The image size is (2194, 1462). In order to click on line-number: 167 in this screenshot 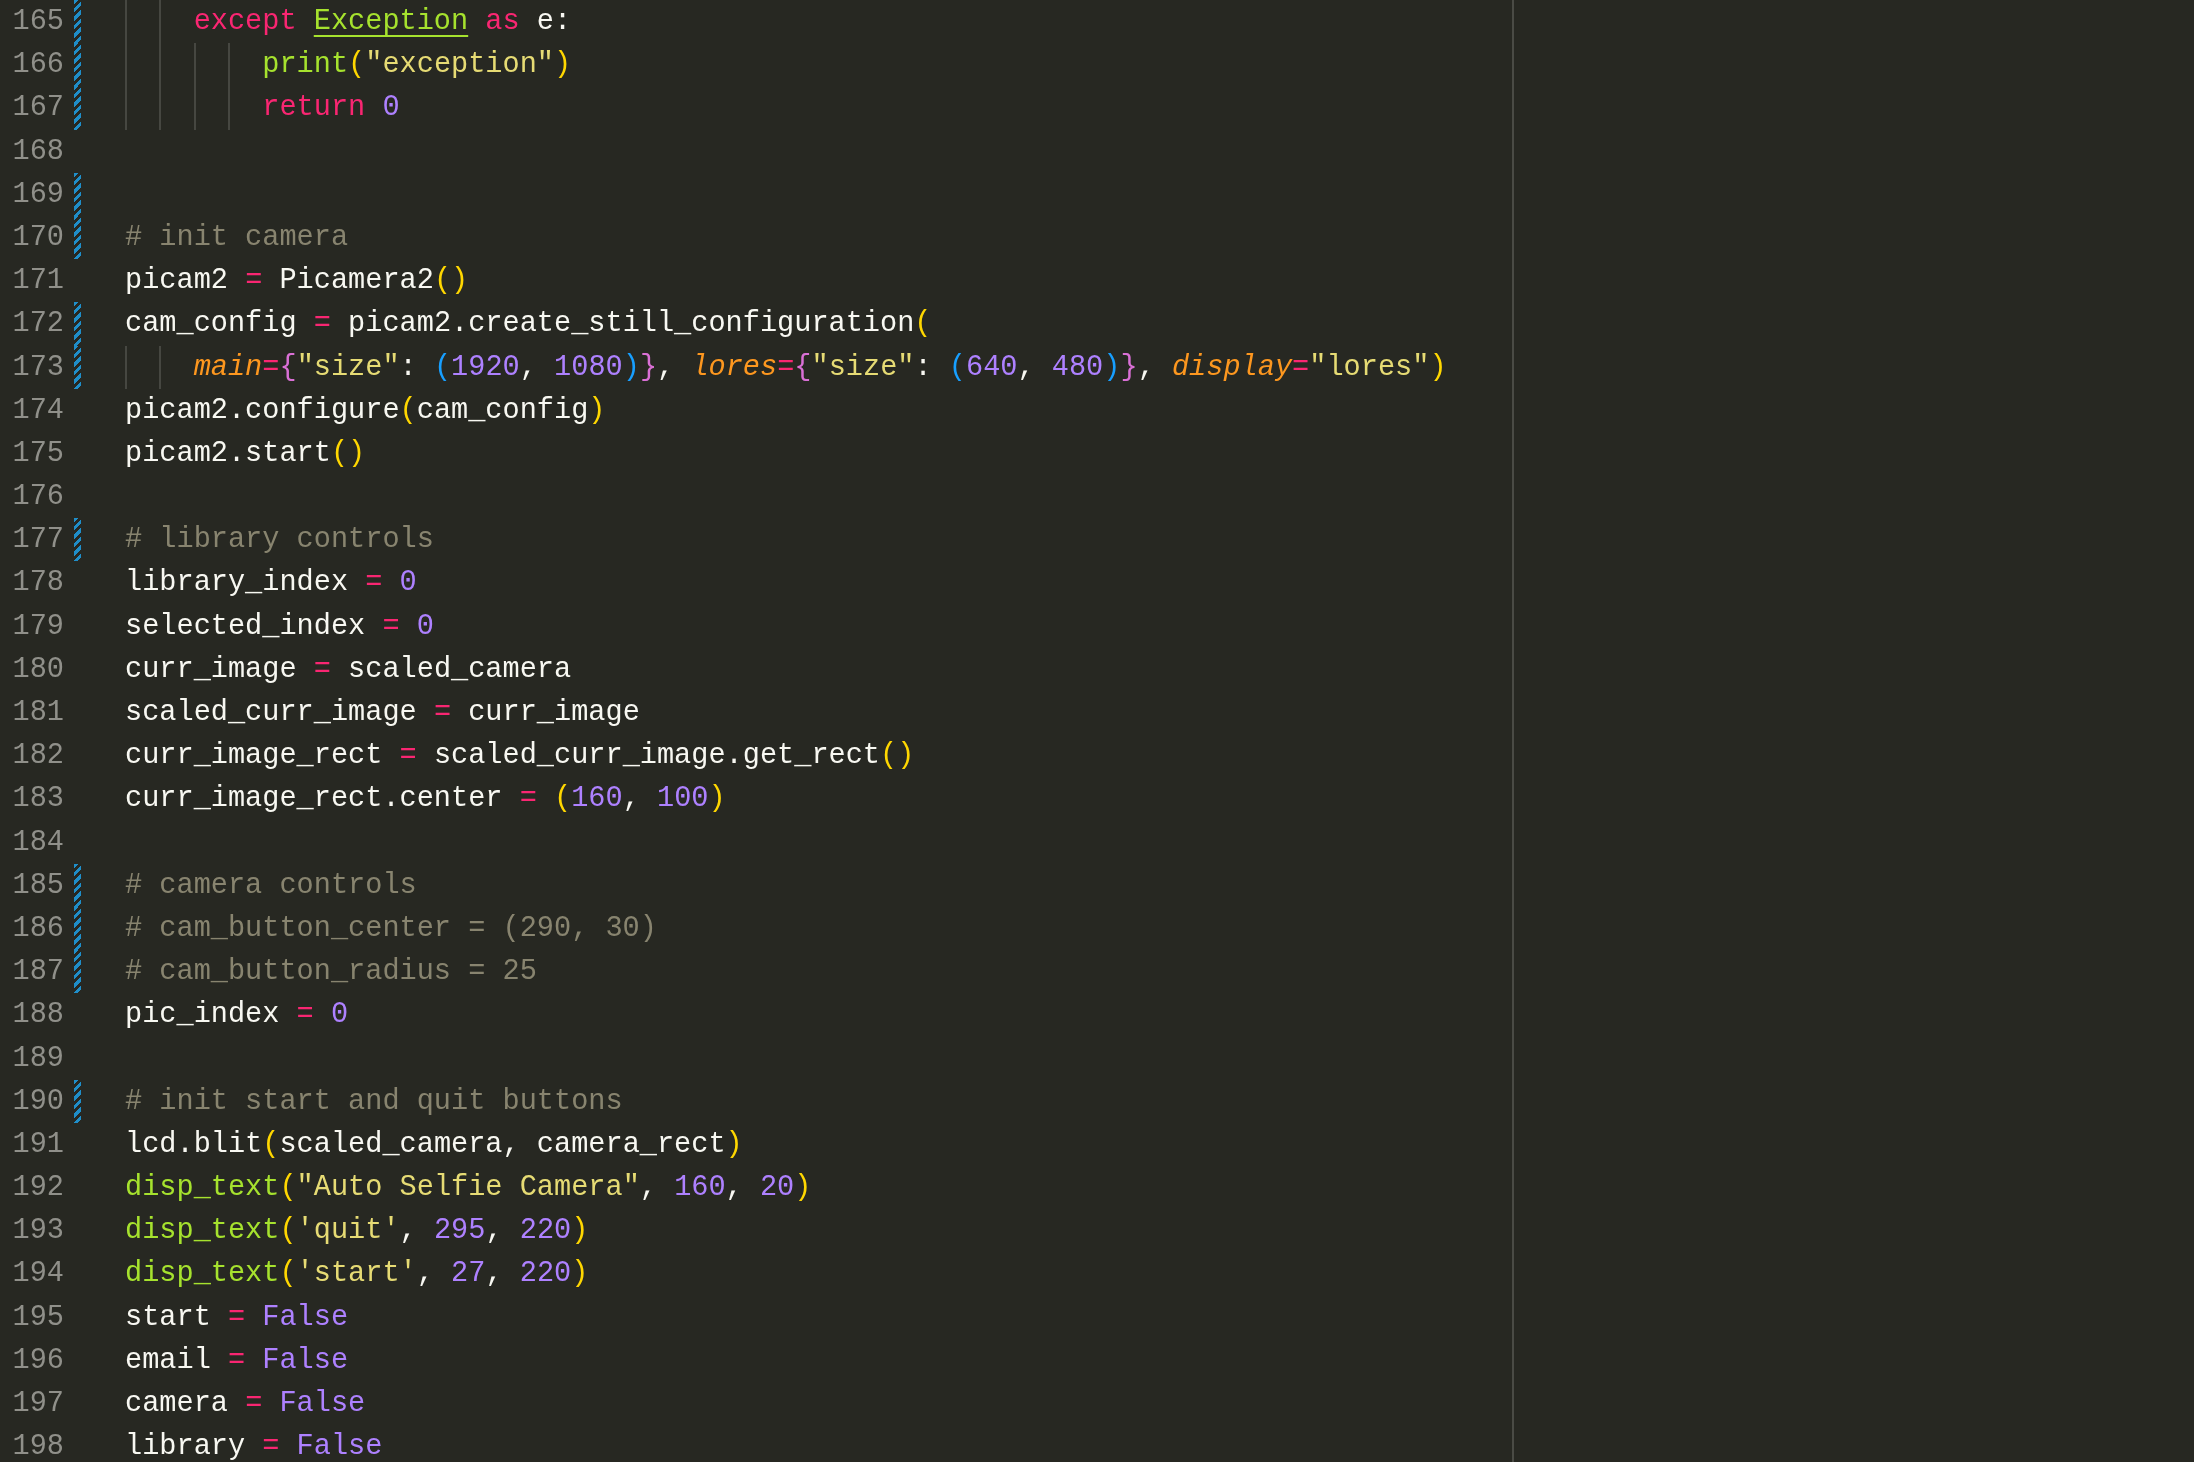, I will do `click(37, 108)`.